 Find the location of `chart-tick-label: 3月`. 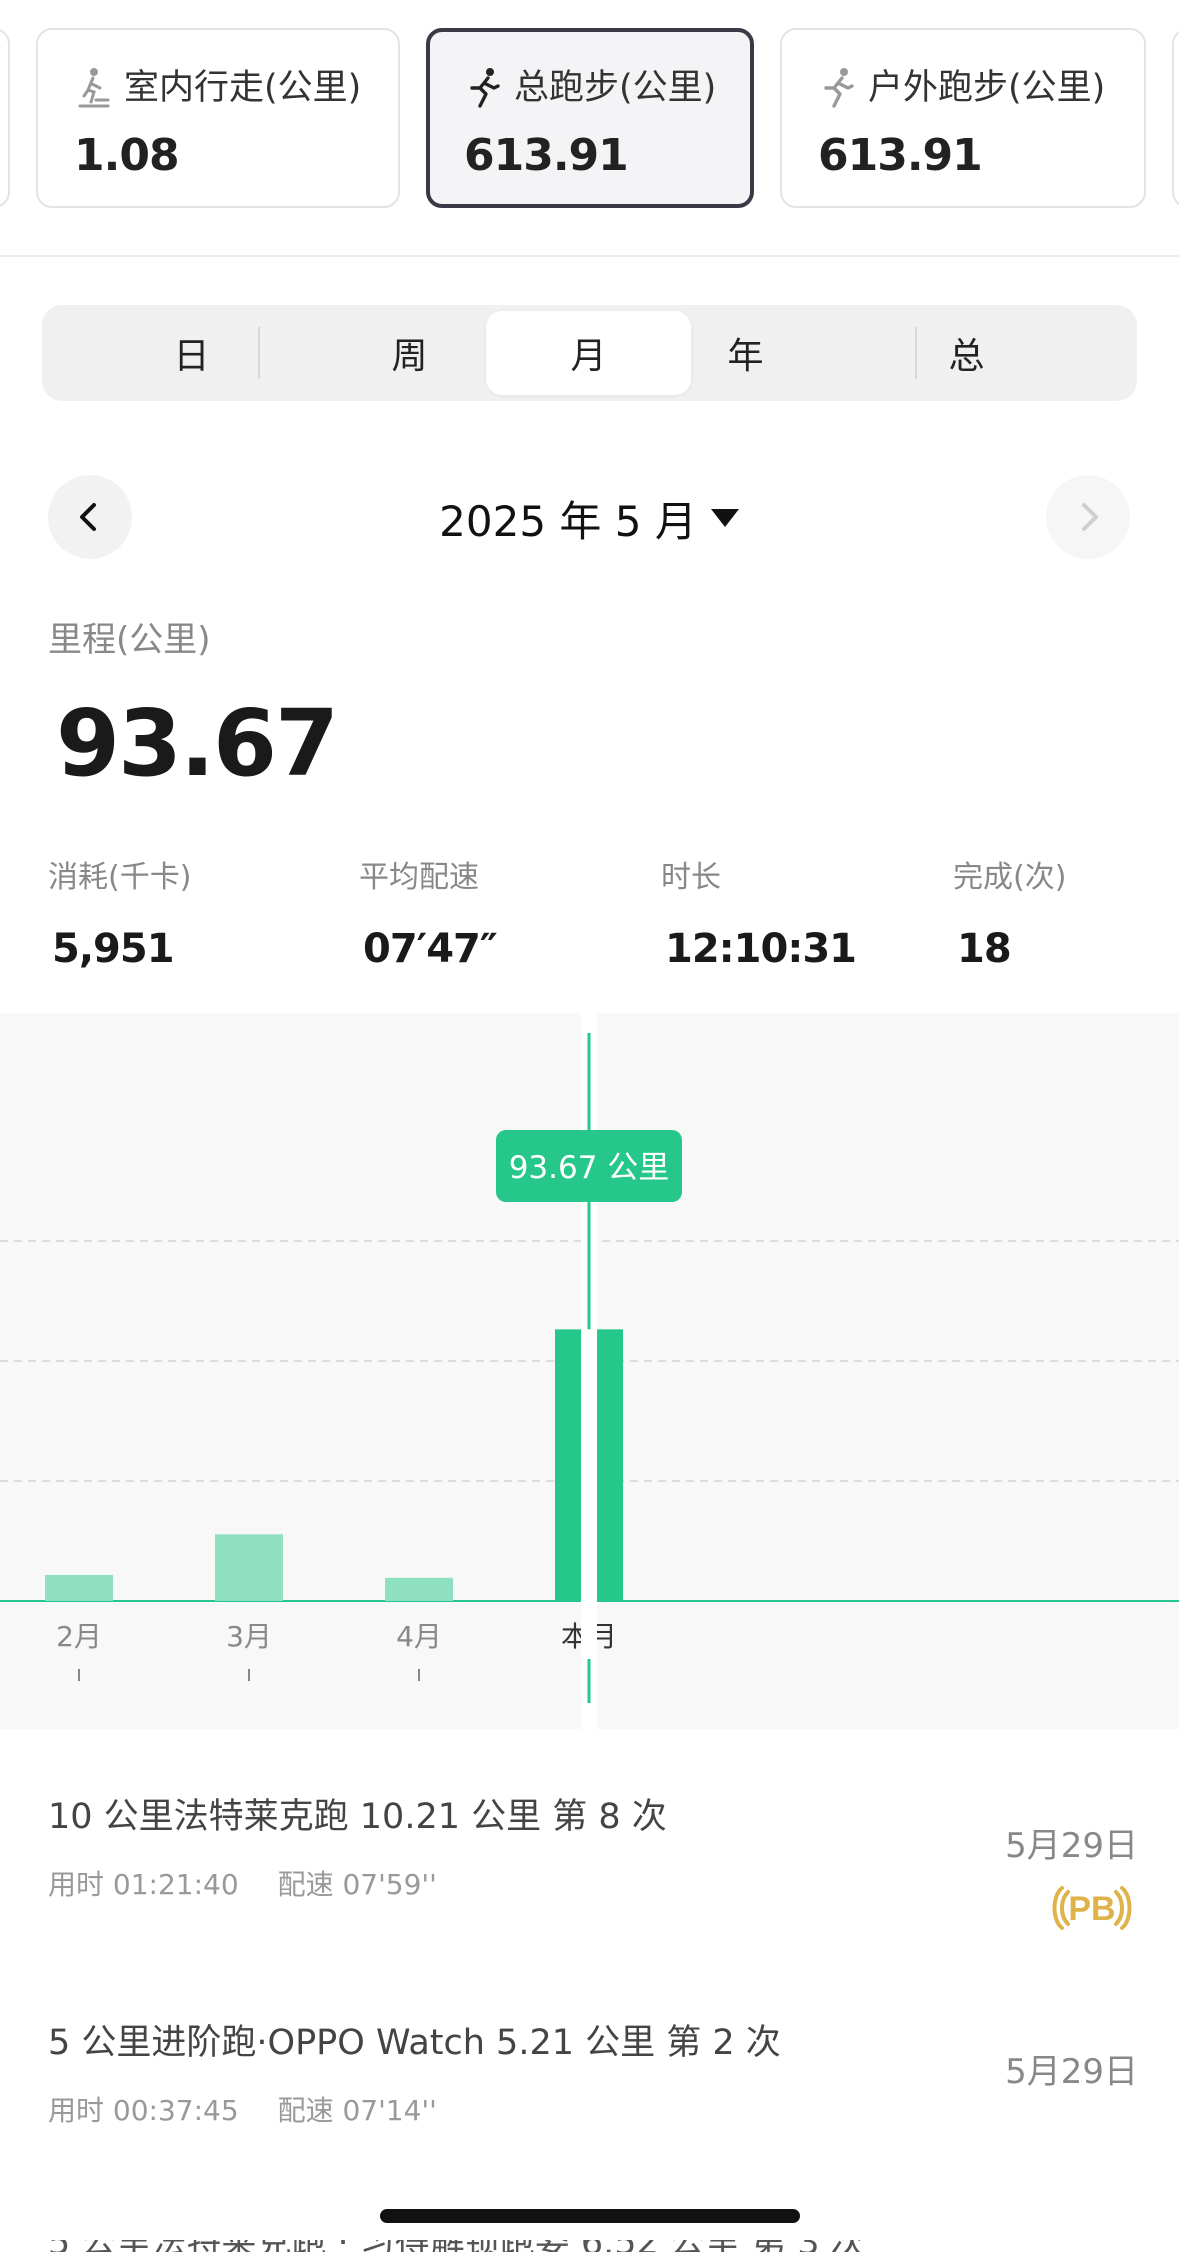

chart-tick-label: 3月 is located at coordinates (249, 1636).